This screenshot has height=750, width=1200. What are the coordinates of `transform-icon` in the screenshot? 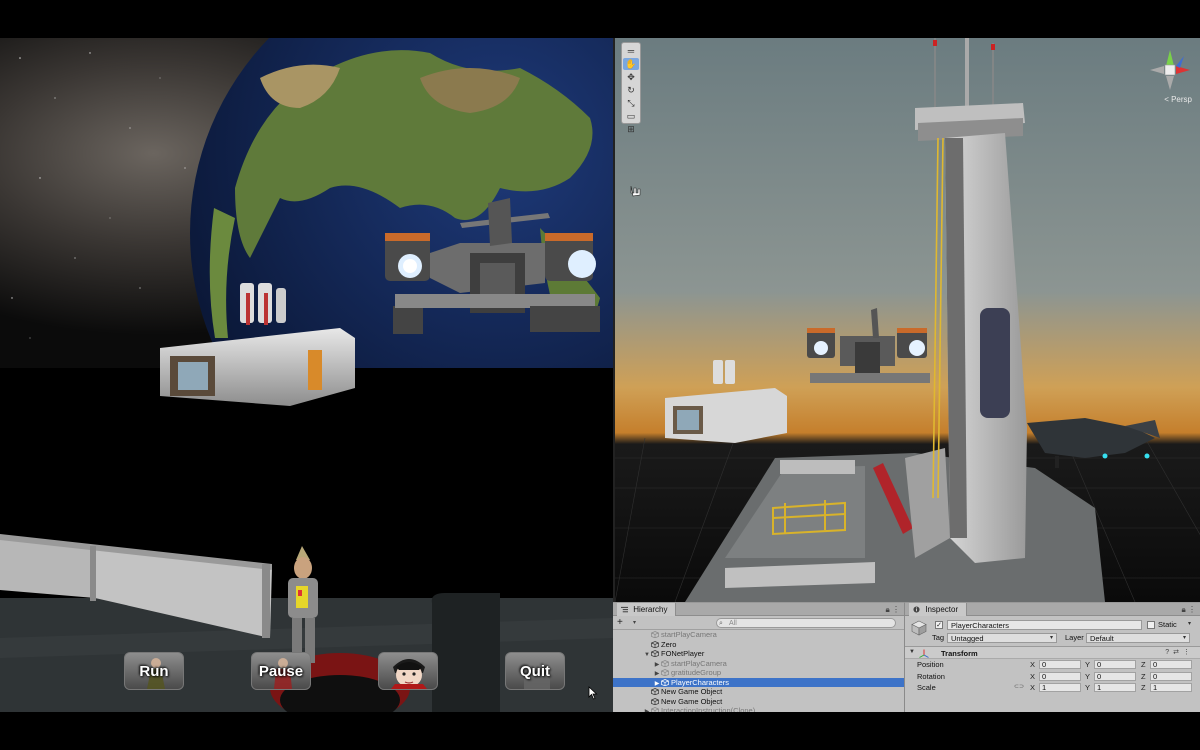 It's located at (924, 653).